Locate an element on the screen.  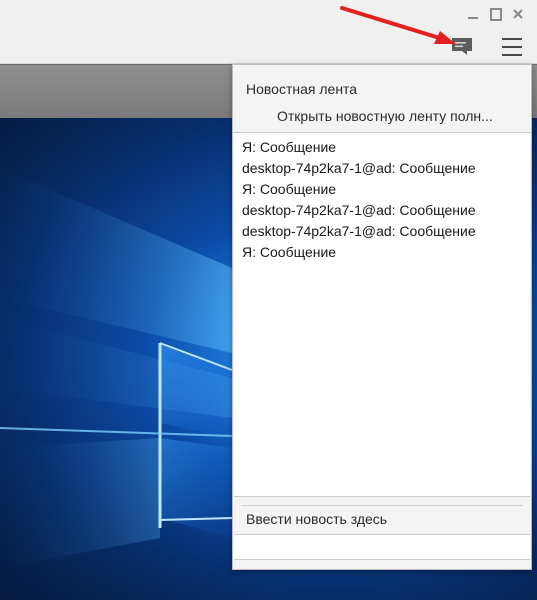
news-input-field is located at coordinates (382, 547).